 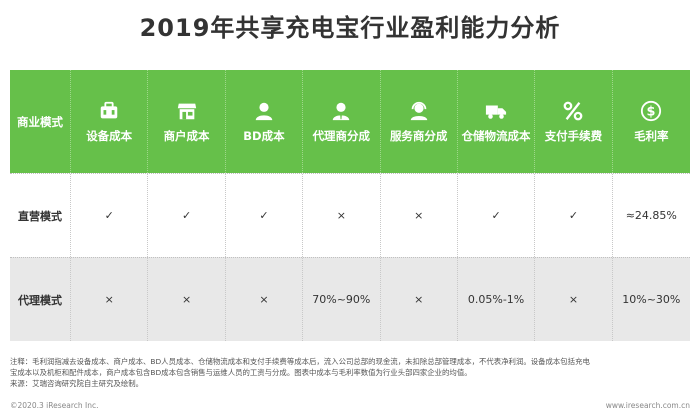 I want to click on header-device-cost: 设备成本, so click(x=110, y=121).